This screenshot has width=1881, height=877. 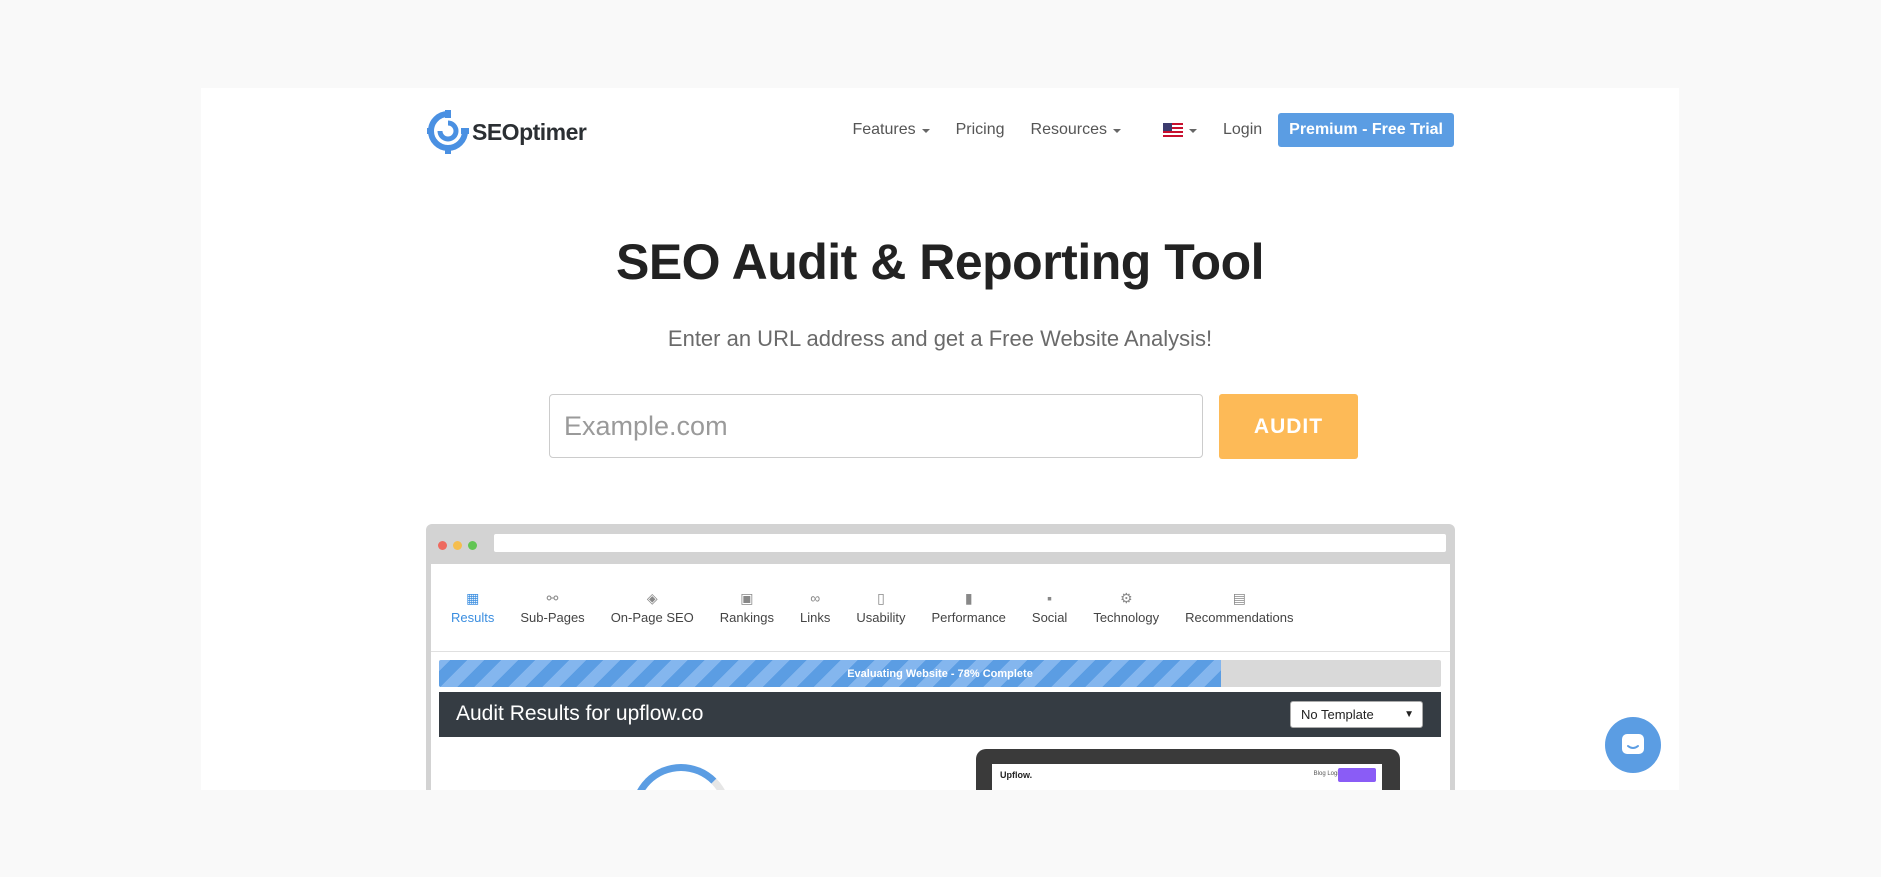 I want to click on evaluation-progress-bar: Evaluating Website - 78% Complete, so click(x=940, y=673).